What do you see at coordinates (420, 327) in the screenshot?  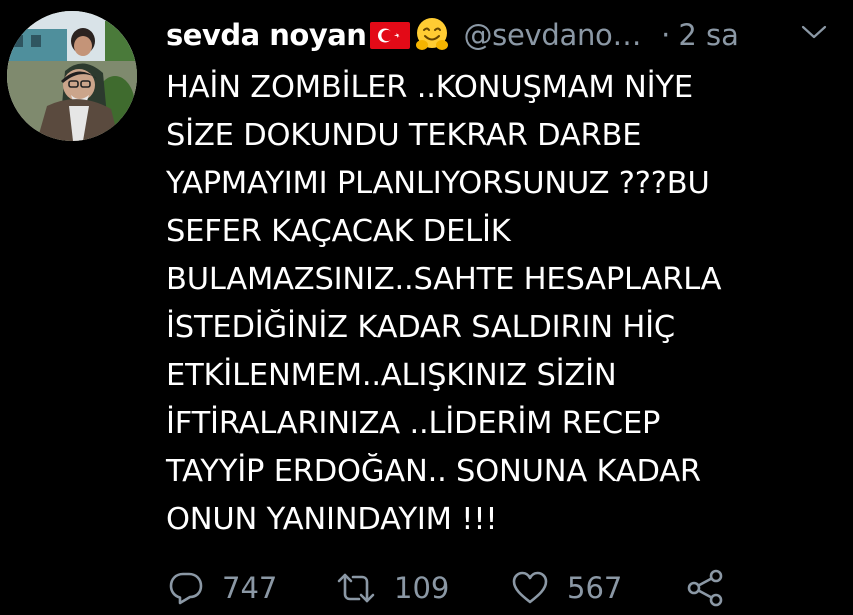 I see `tweet-text-line: İSTEDİĞİNİZ KADAR SALDIRIN HİÇ` at bounding box center [420, 327].